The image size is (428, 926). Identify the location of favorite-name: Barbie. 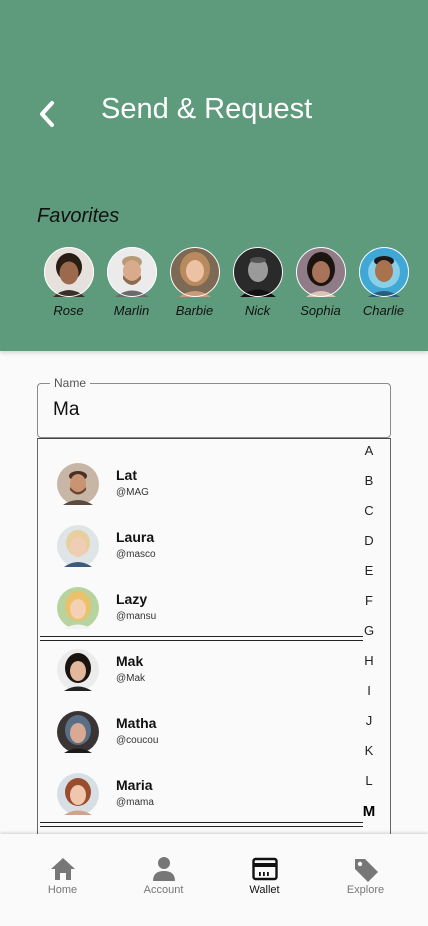
(194, 310).